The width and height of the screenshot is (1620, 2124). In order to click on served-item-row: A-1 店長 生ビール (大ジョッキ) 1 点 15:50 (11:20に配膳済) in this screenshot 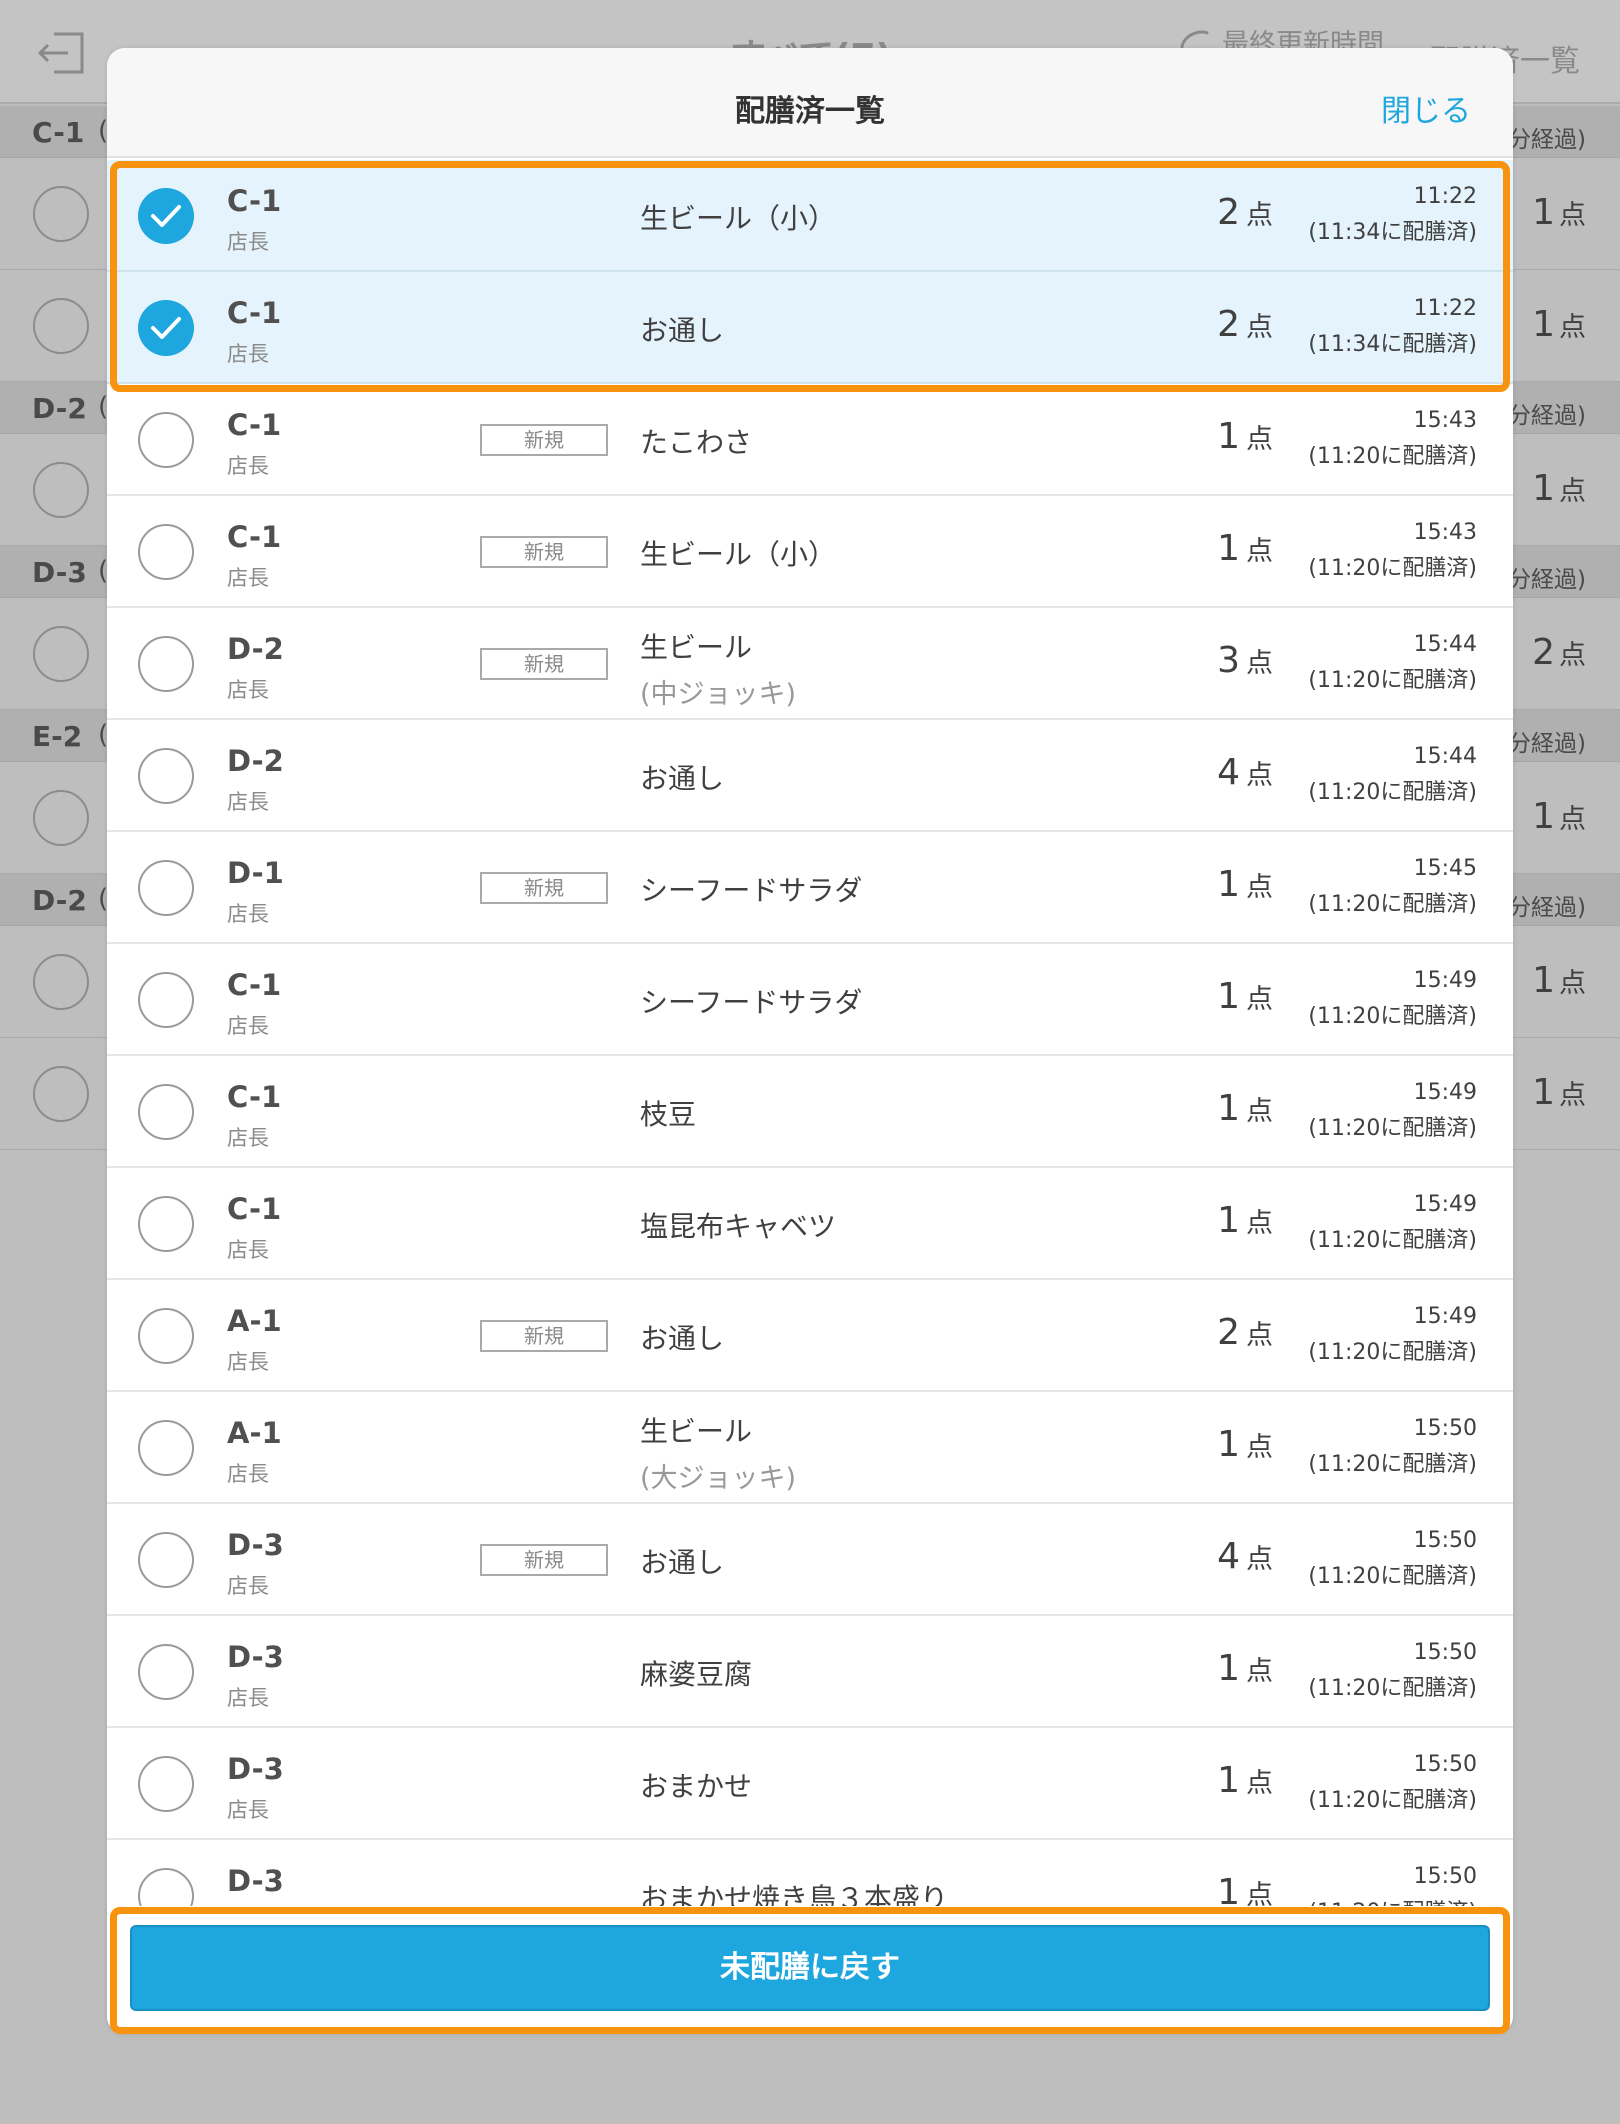, I will do `click(810, 1448)`.